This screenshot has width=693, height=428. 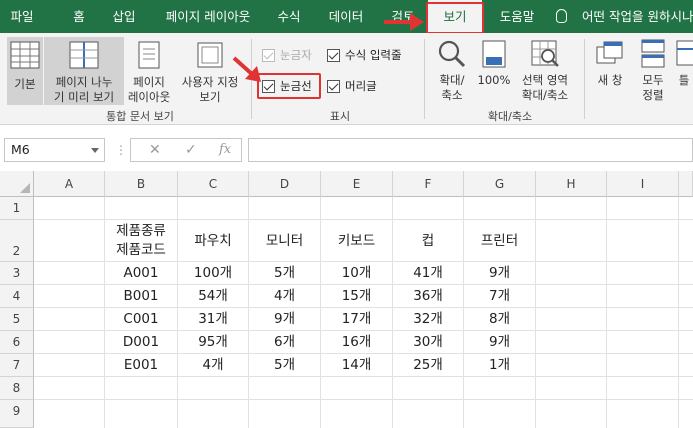 What do you see at coordinates (17, 184) in the screenshot?
I see `select-all-corner` at bounding box center [17, 184].